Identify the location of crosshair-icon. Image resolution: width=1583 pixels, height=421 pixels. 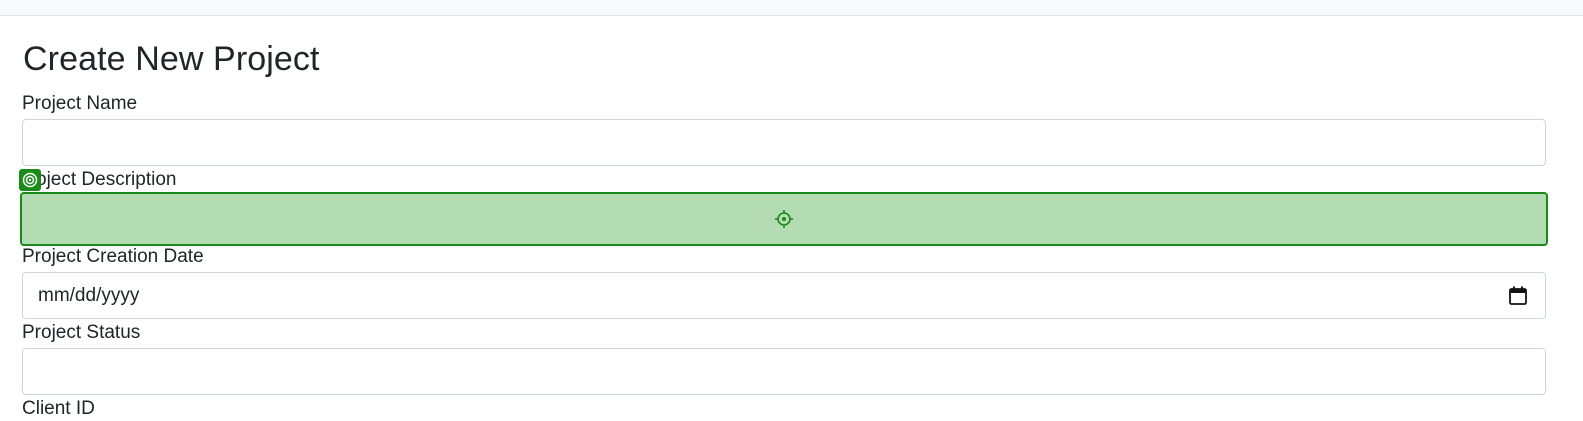
(784, 219).